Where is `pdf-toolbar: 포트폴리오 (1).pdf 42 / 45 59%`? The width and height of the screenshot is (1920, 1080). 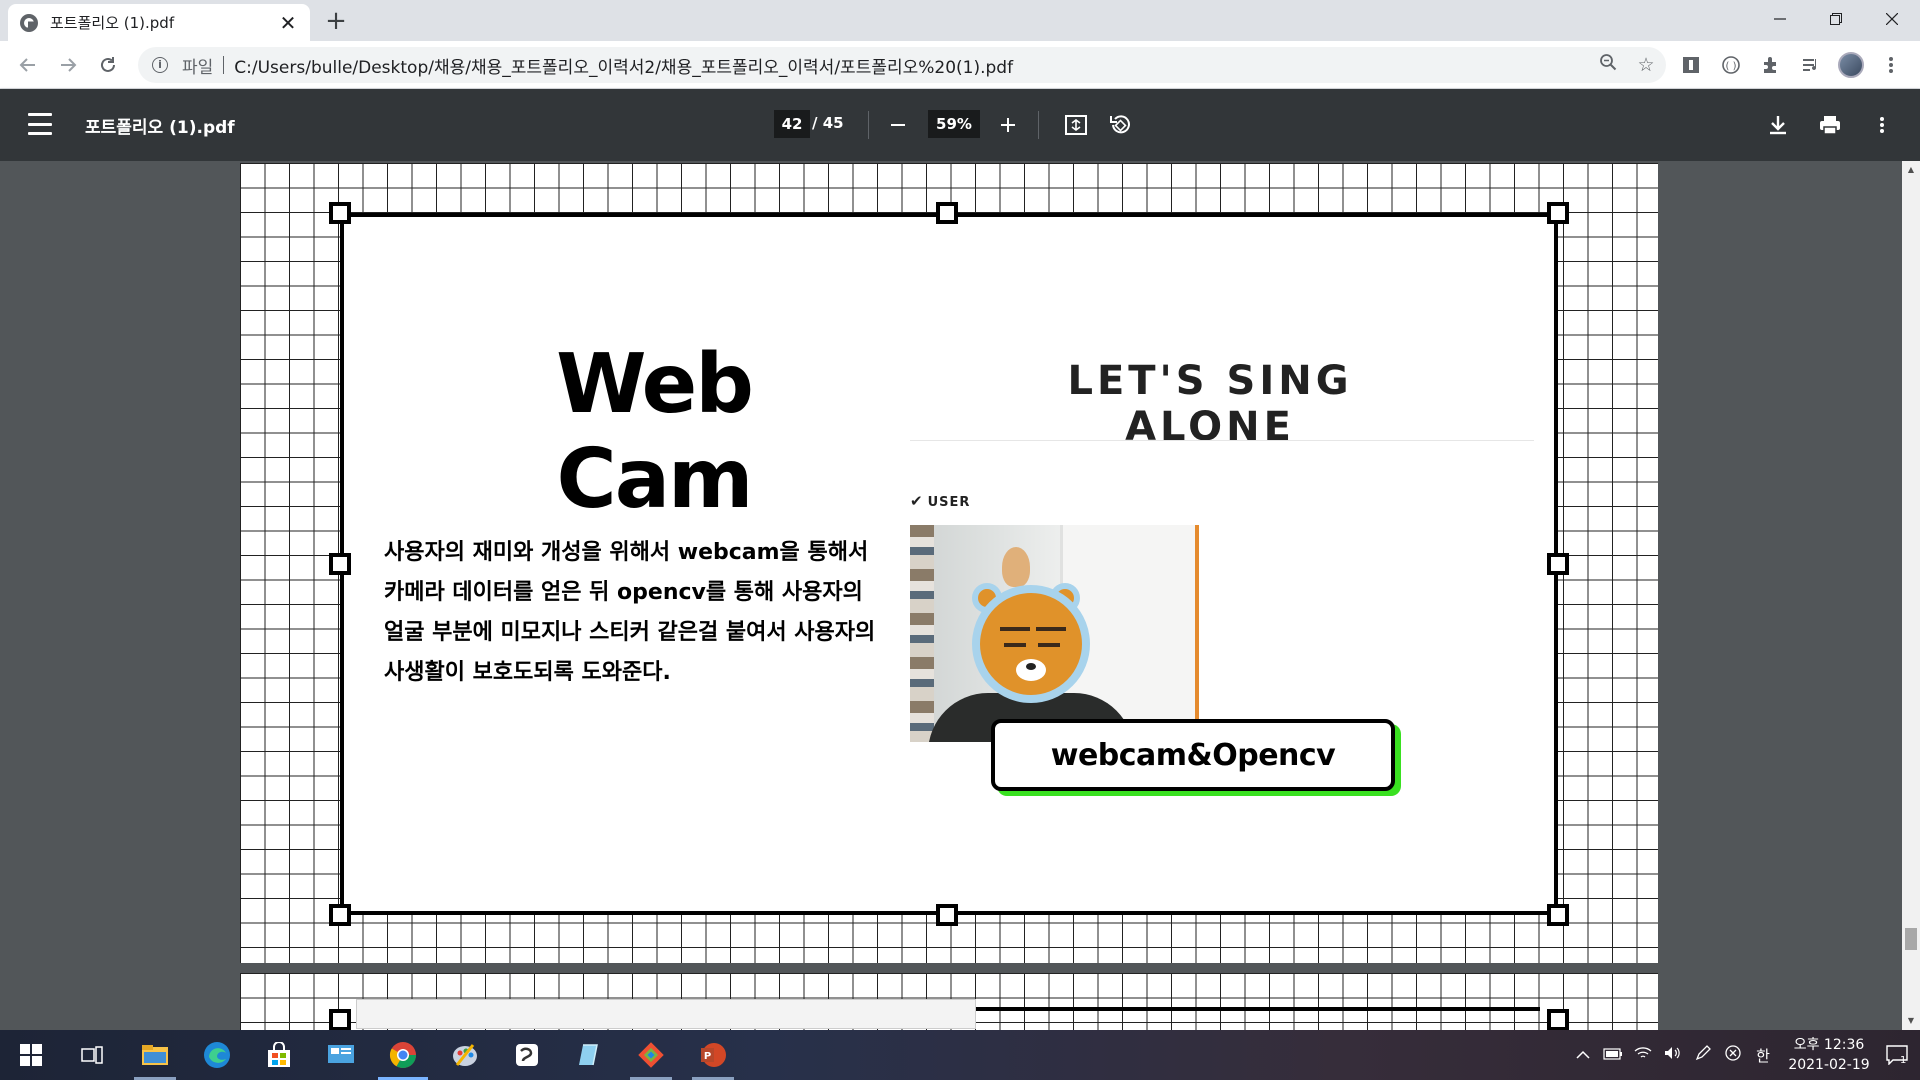
pdf-toolbar: 포트폴리오 (1).pdf 42 / 45 59% is located at coordinates (960, 125).